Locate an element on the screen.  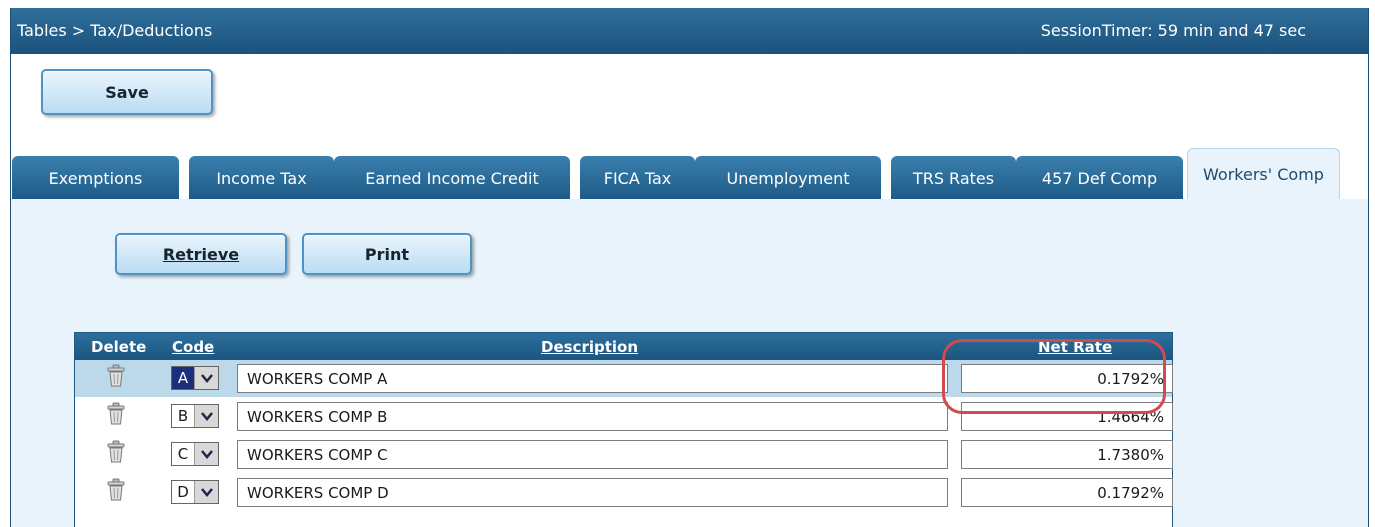
column-header-code: Code is located at coordinates (193, 347).